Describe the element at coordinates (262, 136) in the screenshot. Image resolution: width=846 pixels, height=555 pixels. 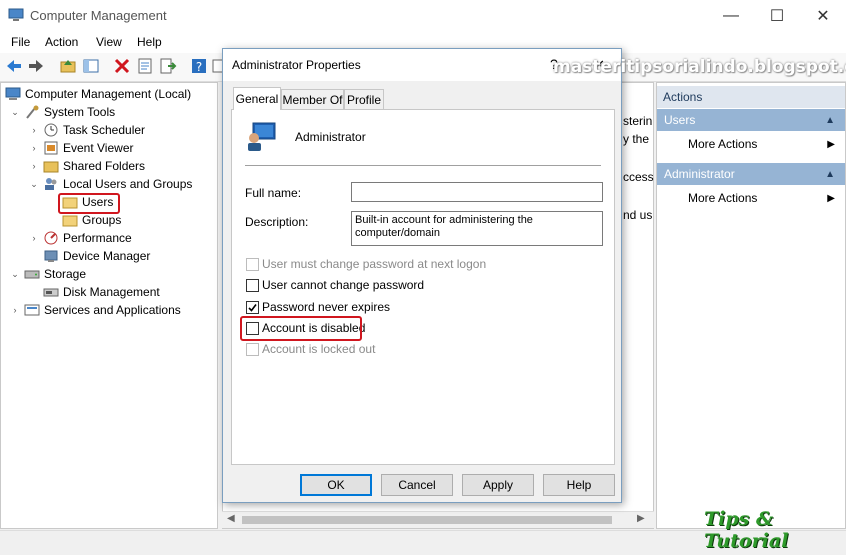
I see `user-account-icon` at that location.